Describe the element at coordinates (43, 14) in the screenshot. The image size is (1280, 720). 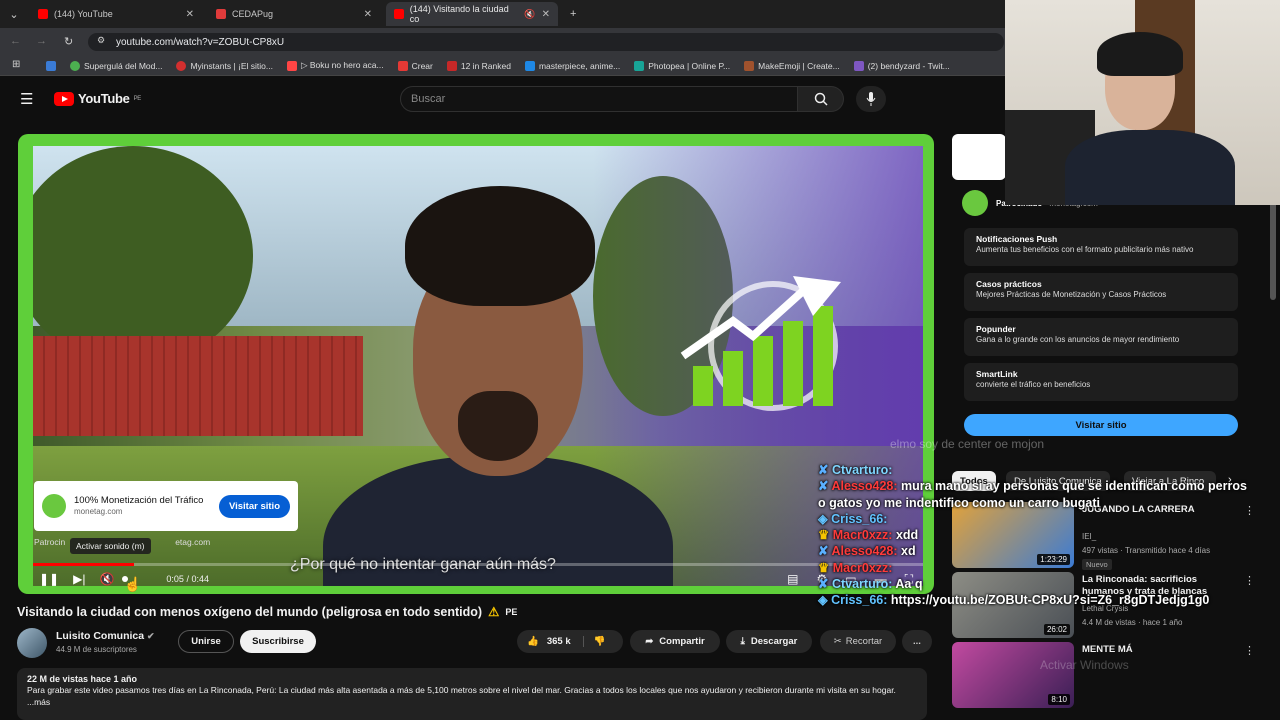
I see `youtube-favicon-icon` at that location.